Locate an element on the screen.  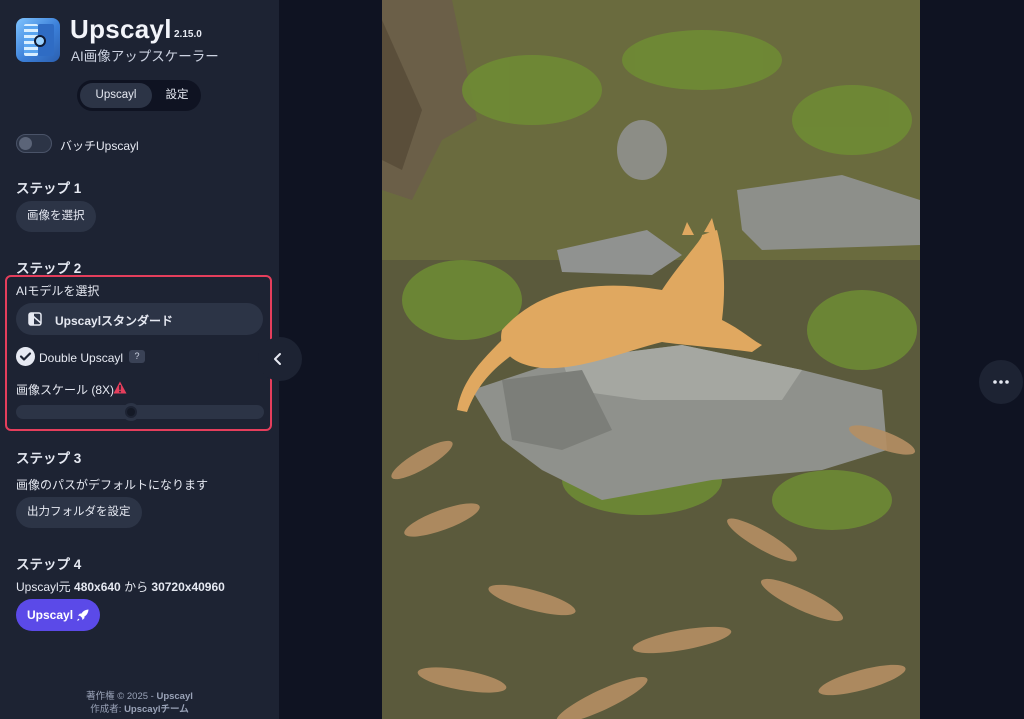
more-horizontal-icon is located at coordinates (1001, 382).